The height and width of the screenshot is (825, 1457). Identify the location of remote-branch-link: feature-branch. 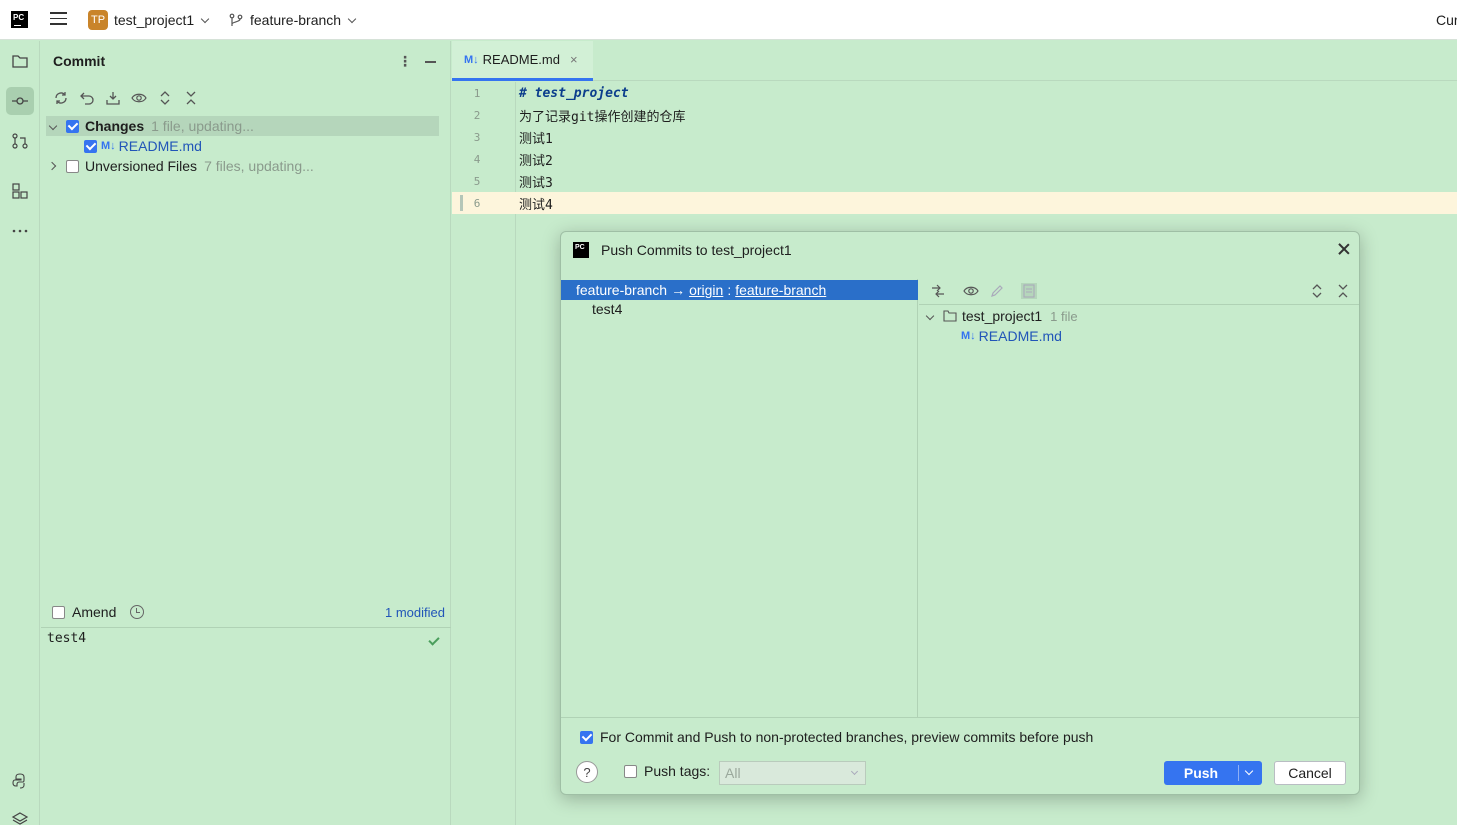
(780, 290).